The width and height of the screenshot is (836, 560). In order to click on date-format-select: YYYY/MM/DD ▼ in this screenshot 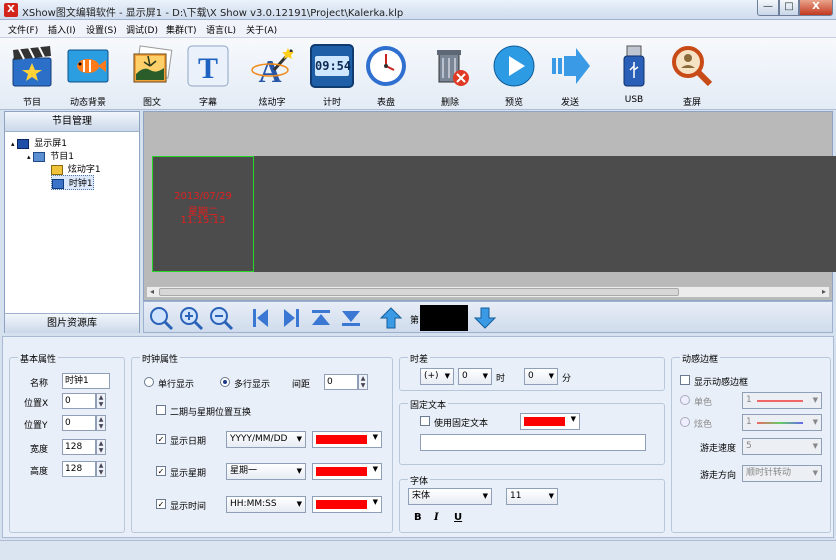, I will do `click(266, 439)`.